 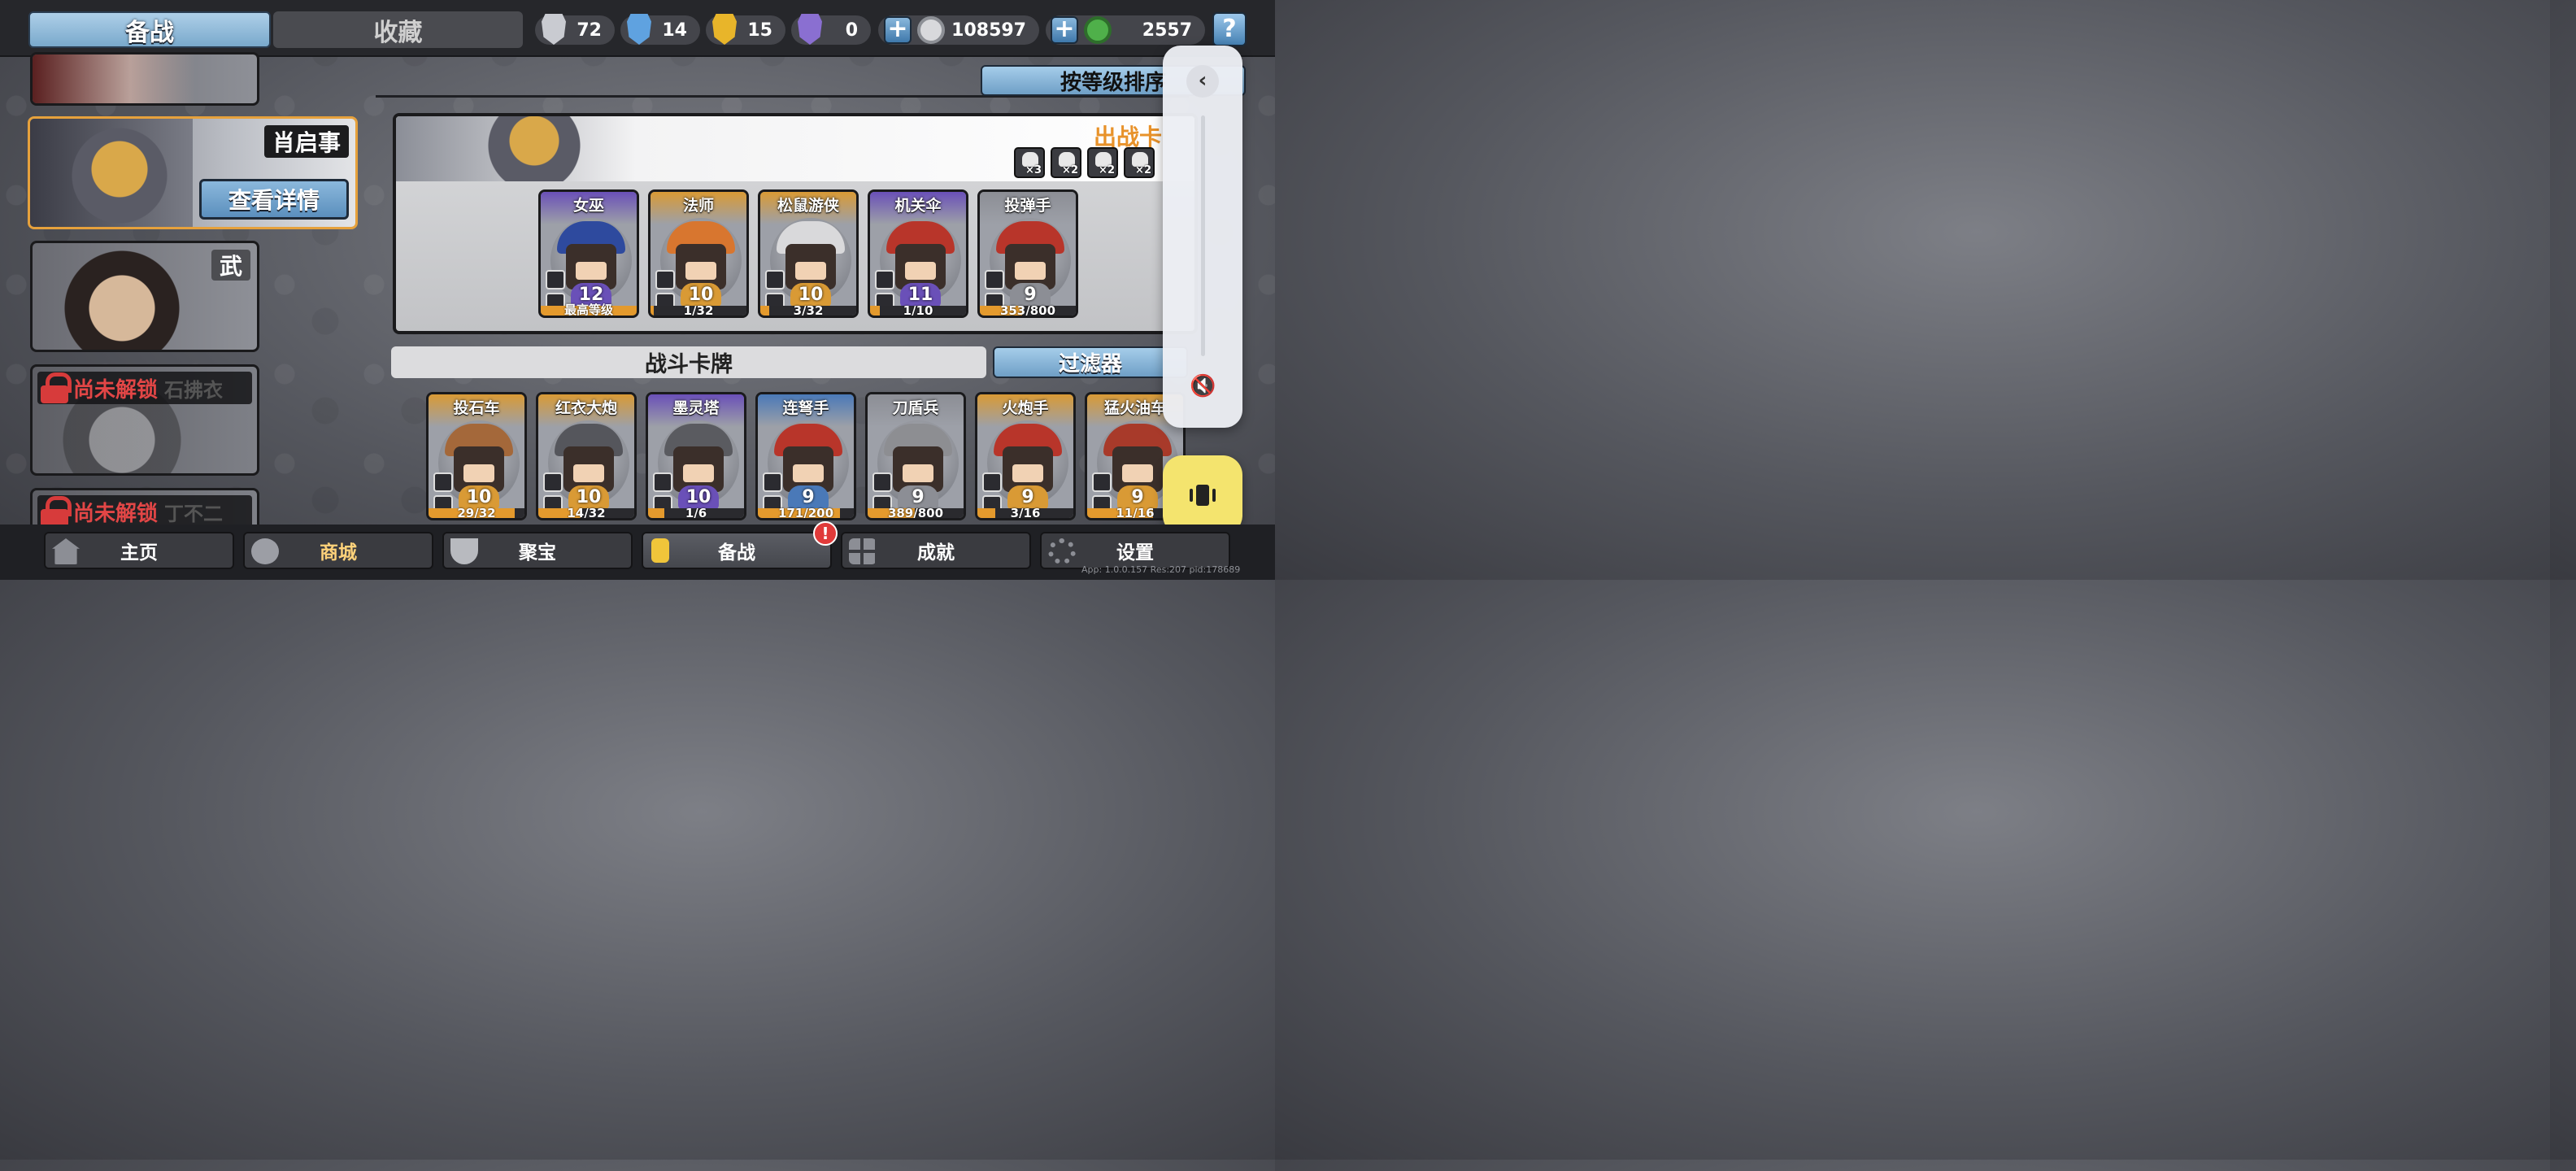 I want to click on volume-slider, so click(x=1203, y=236).